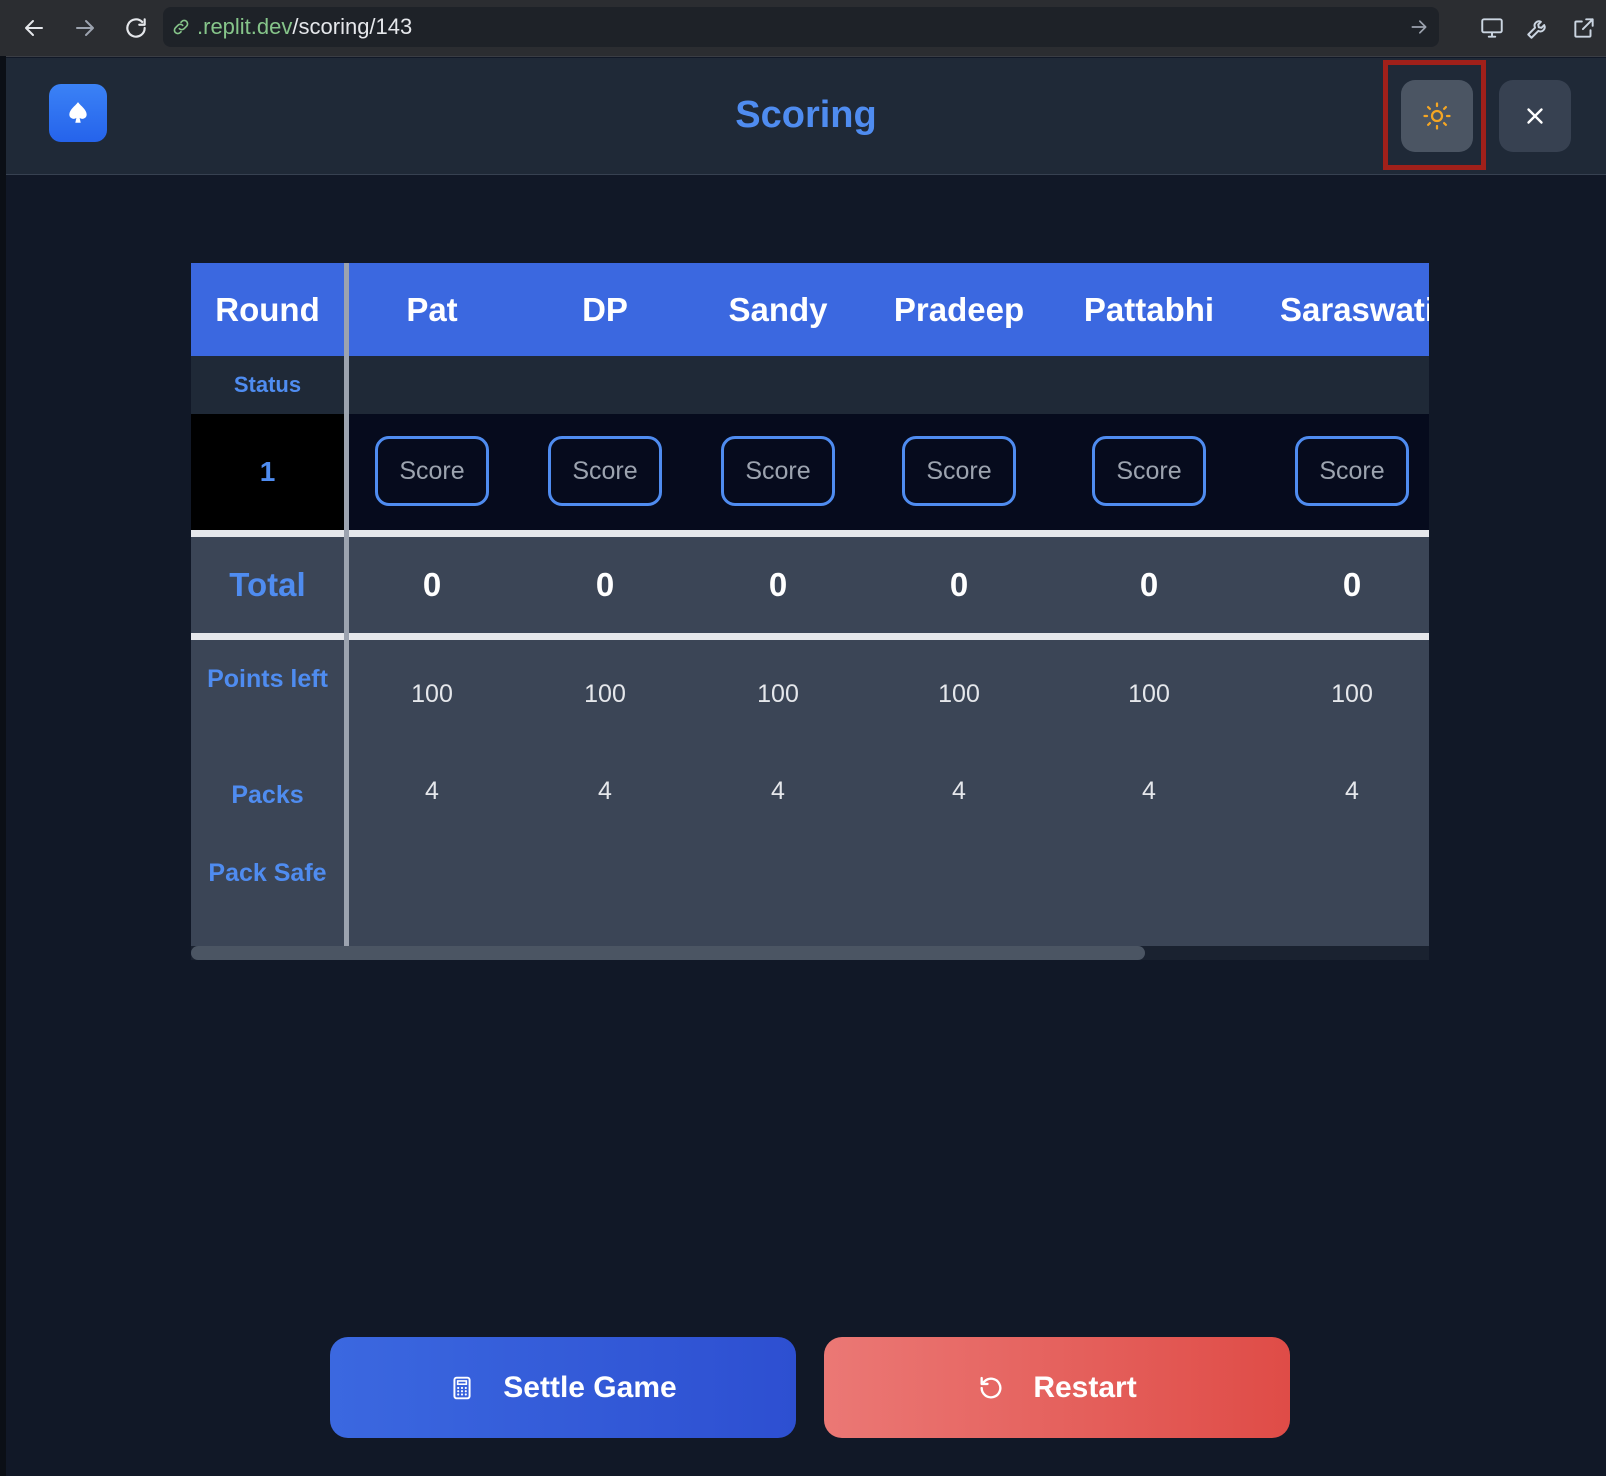  What do you see at coordinates (462, 1388) in the screenshot?
I see `calculator-icon` at bounding box center [462, 1388].